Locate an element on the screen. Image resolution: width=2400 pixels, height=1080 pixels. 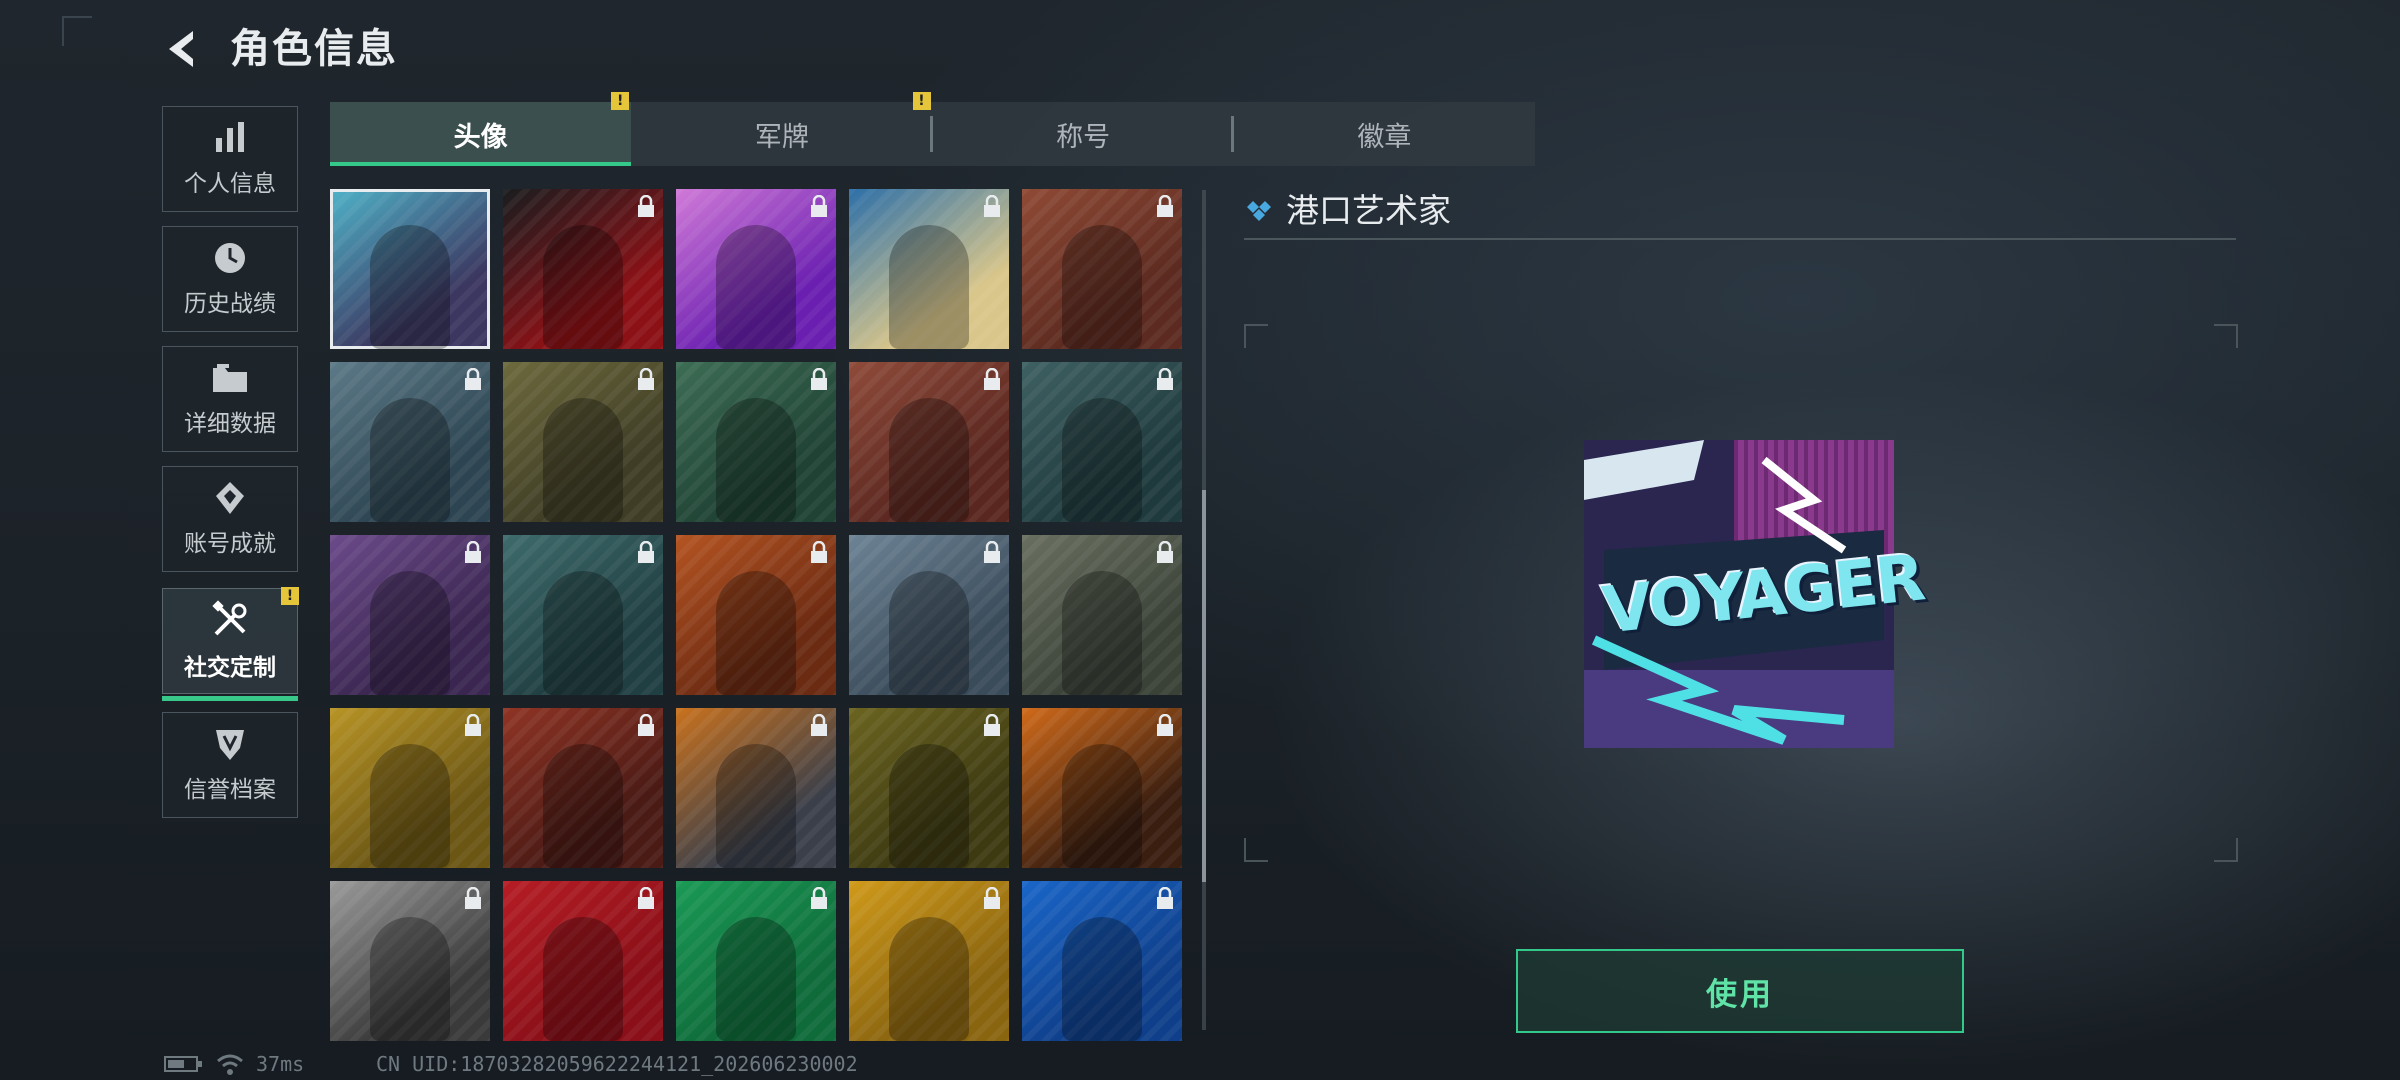
avatar-bearded-man-cap is located at coordinates (1102, 269).